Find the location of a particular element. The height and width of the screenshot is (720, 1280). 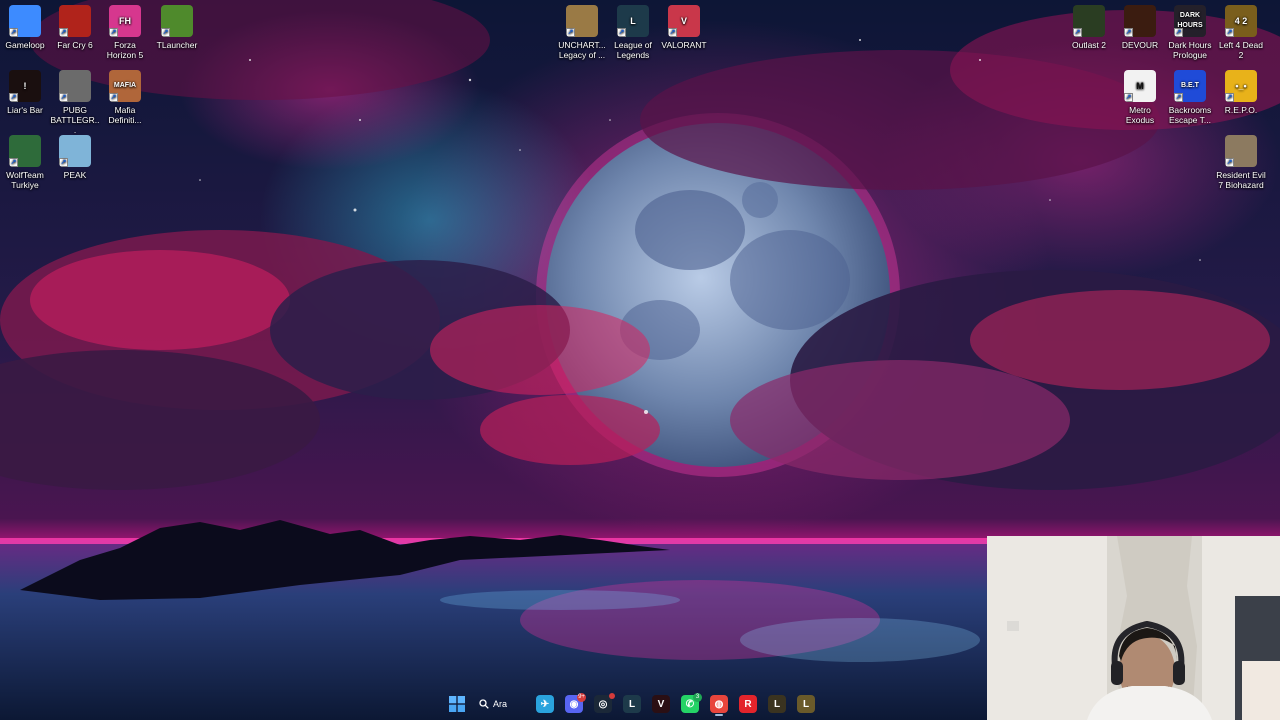

icon-mark: V is located at coordinates (683, 21).